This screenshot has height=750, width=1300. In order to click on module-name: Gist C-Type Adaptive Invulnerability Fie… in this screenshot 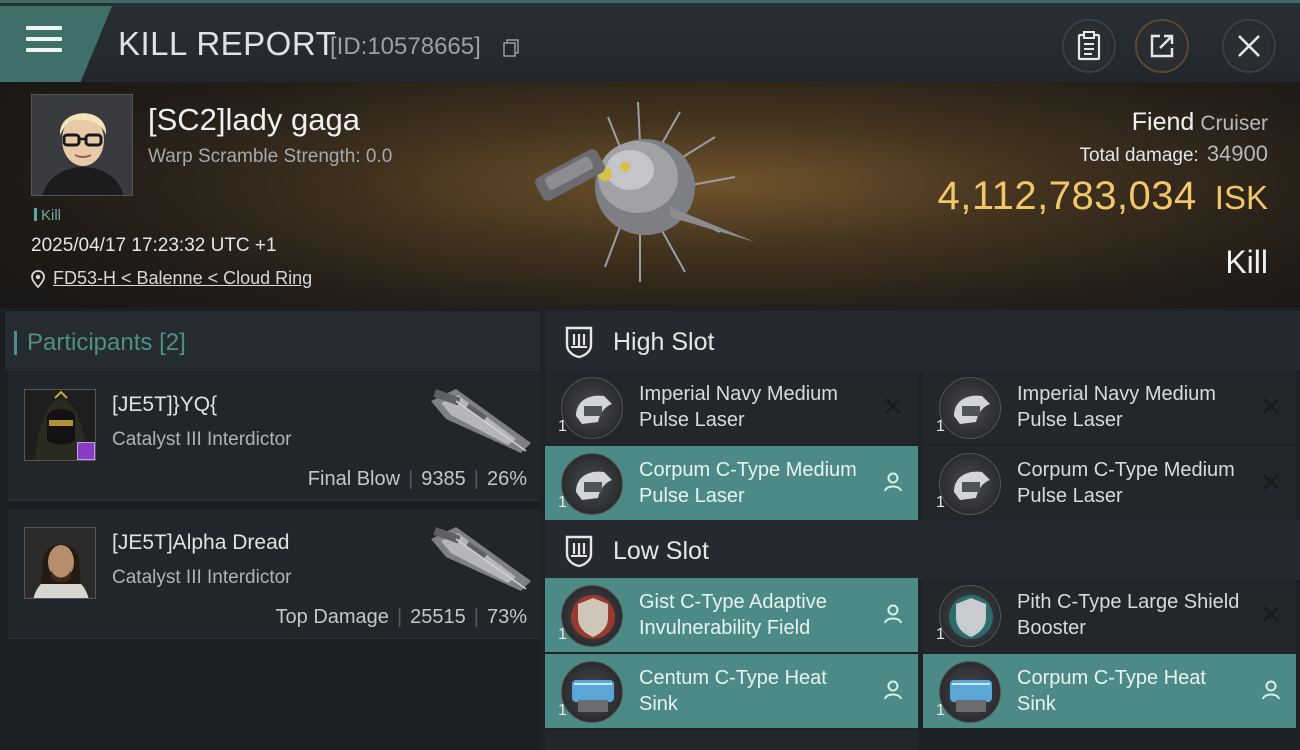, I will do `click(733, 615)`.